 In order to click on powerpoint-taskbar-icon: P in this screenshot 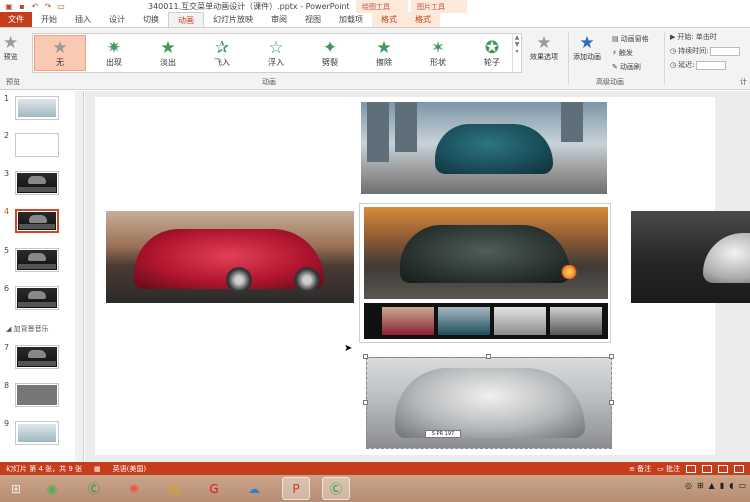, I will do `click(296, 488)`.